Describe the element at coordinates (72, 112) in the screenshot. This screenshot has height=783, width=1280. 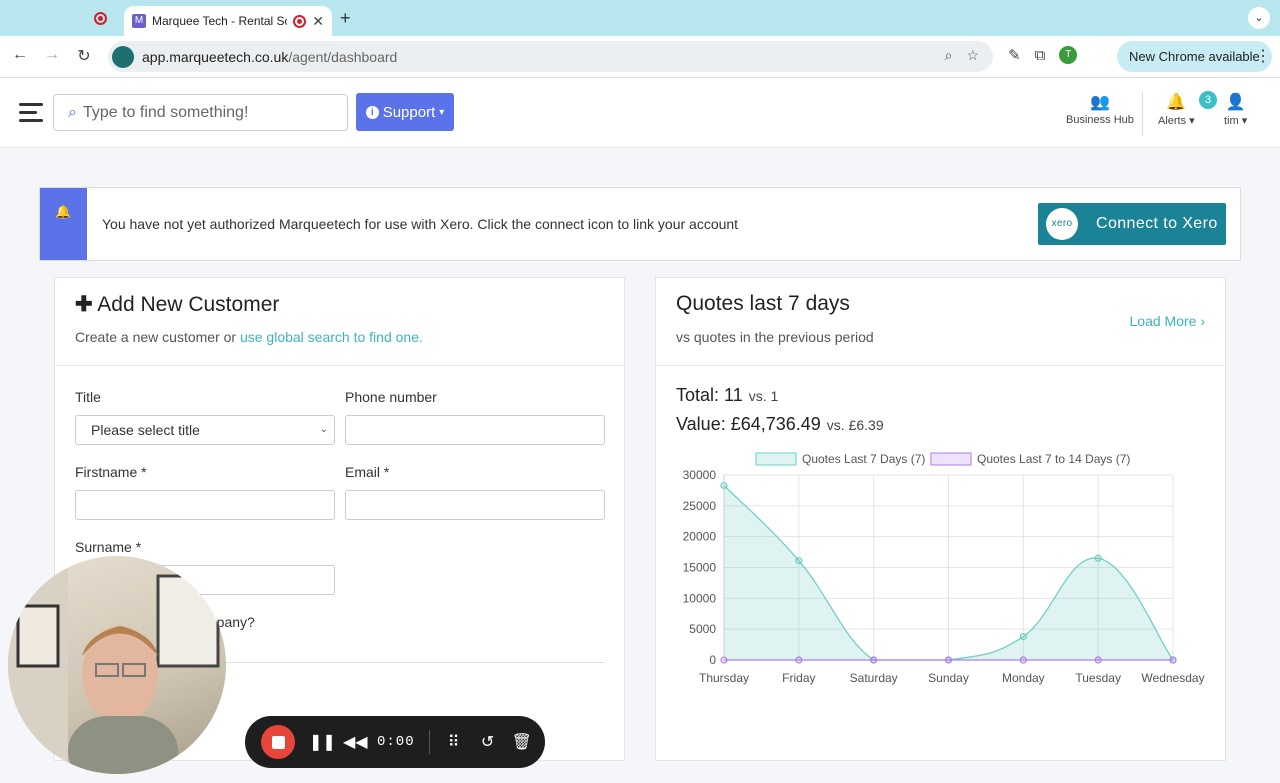
I see `search-icon: ⌕` at that location.